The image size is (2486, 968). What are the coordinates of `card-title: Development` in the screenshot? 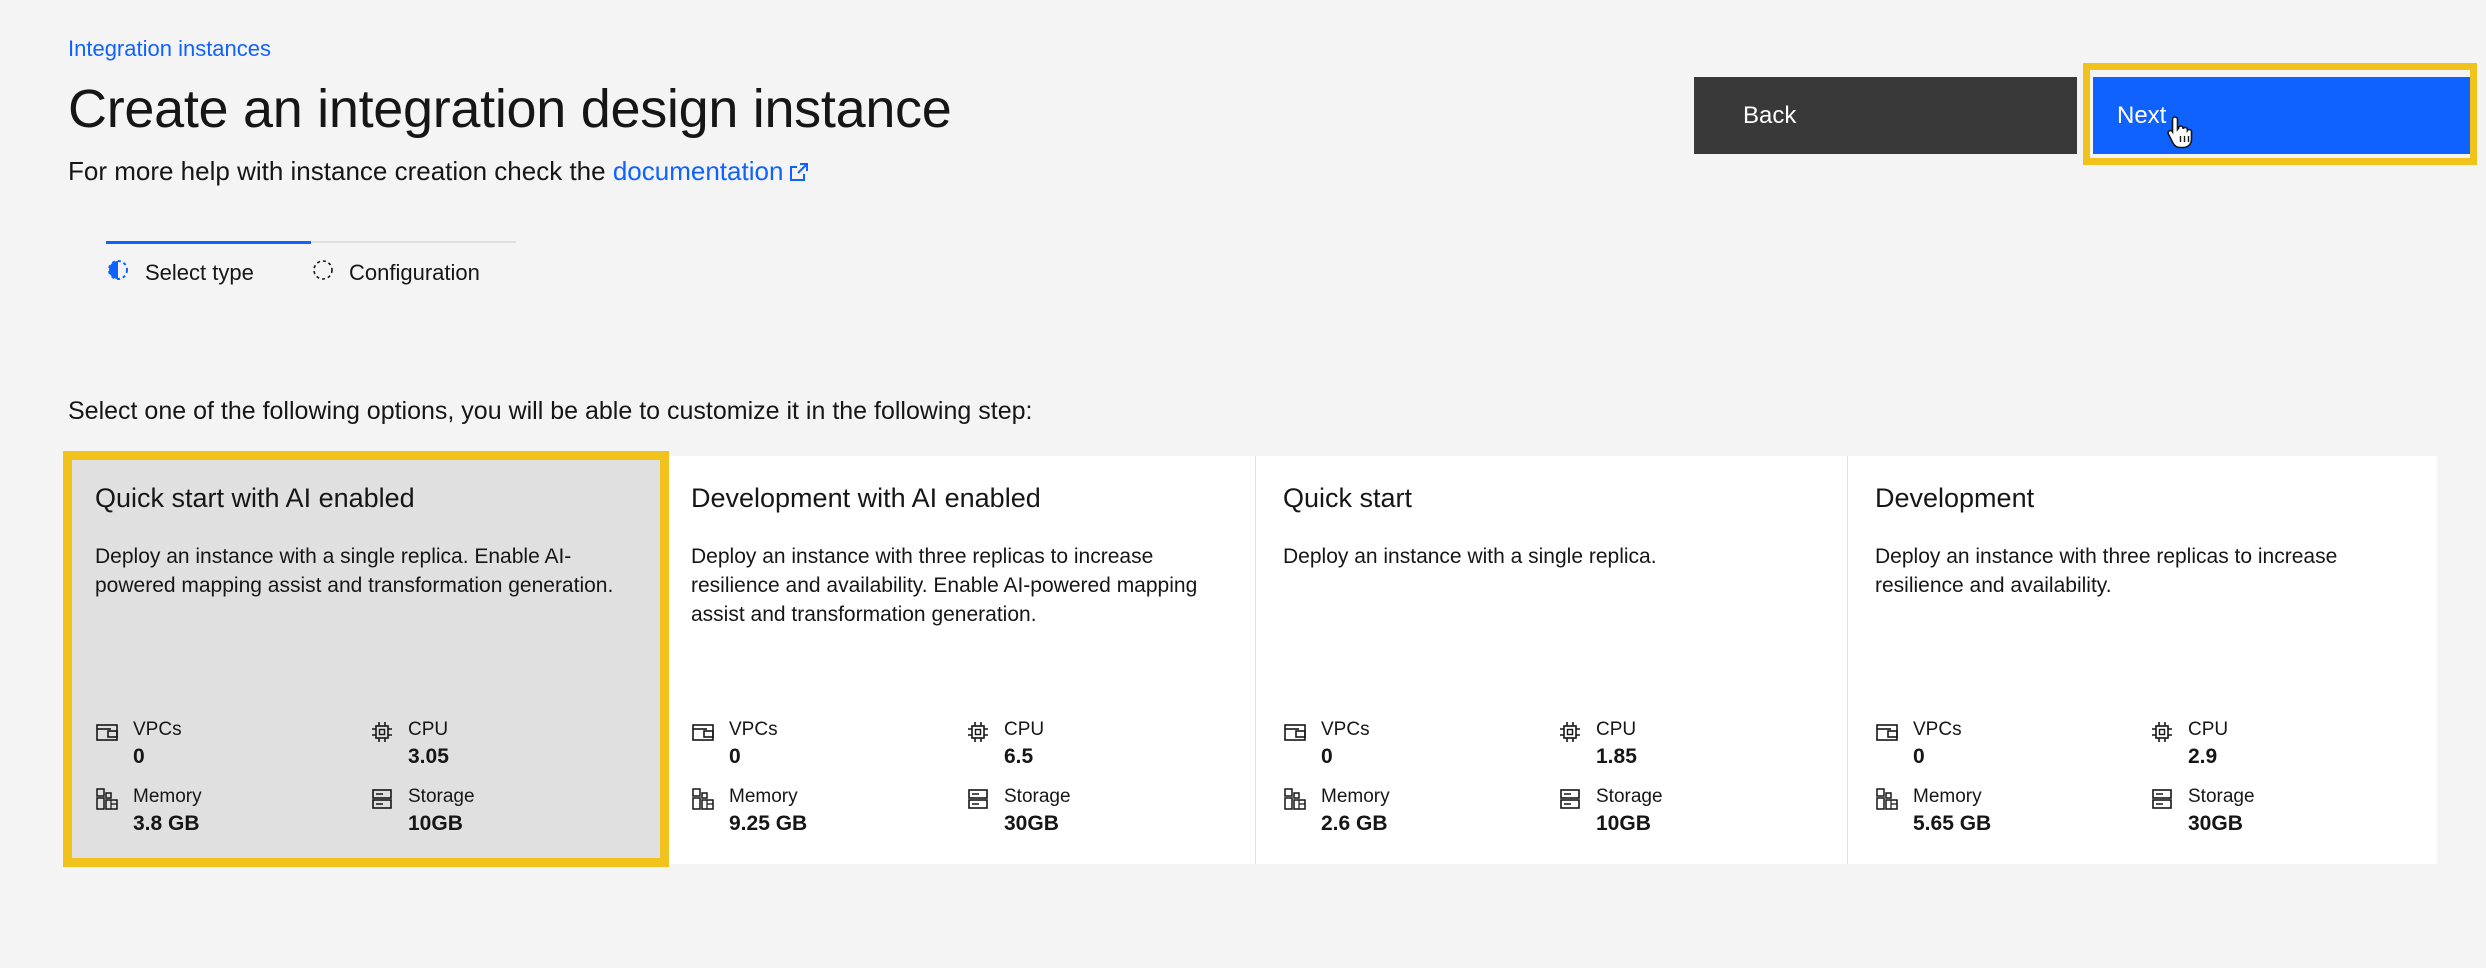 It's located at (1955, 498).